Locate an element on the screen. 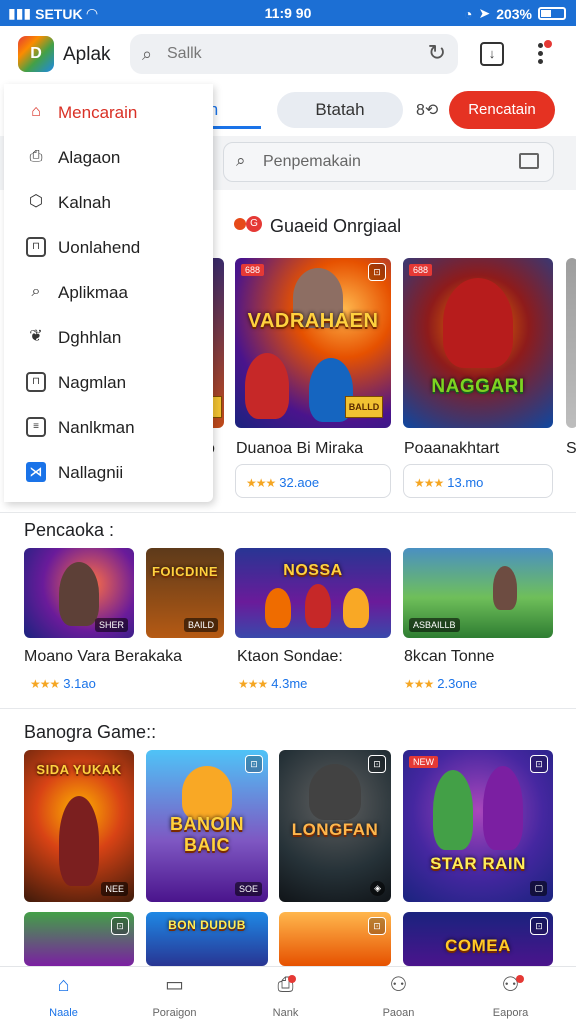 This screenshot has height=1024, width=576. rating-value: 13.mo is located at coordinates (465, 482).